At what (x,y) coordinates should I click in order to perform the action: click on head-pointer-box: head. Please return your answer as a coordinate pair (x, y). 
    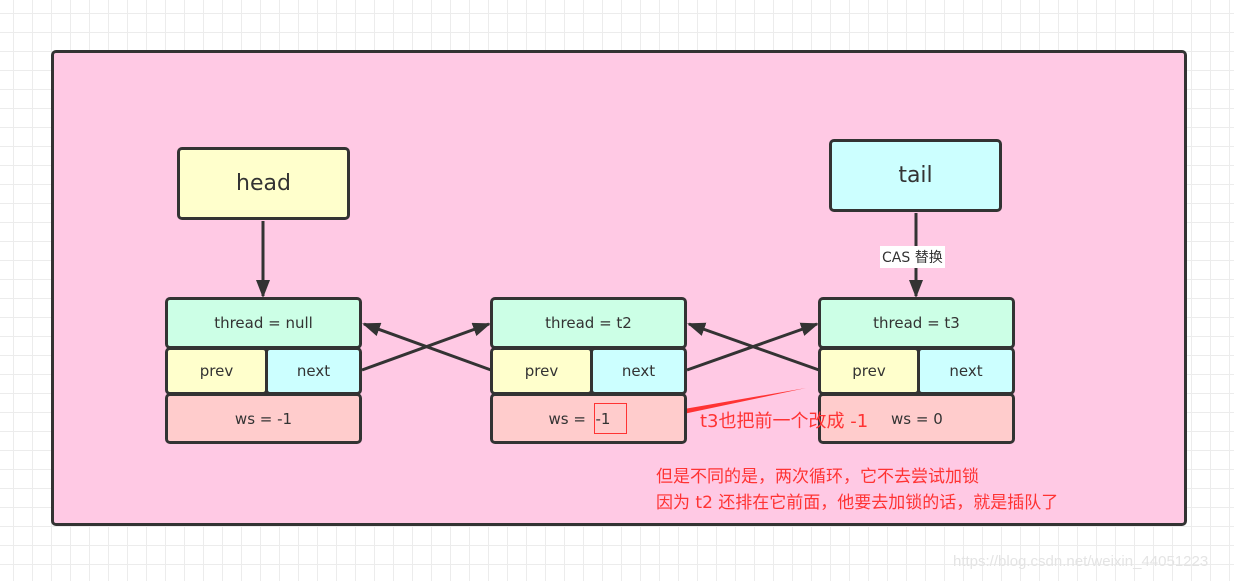
    Looking at the image, I should click on (263, 183).